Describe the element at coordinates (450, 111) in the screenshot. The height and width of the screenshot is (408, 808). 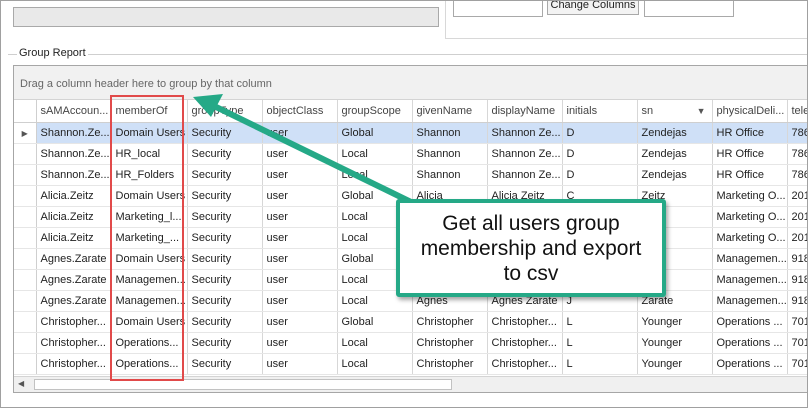
I see `column-header: givenName` at that location.